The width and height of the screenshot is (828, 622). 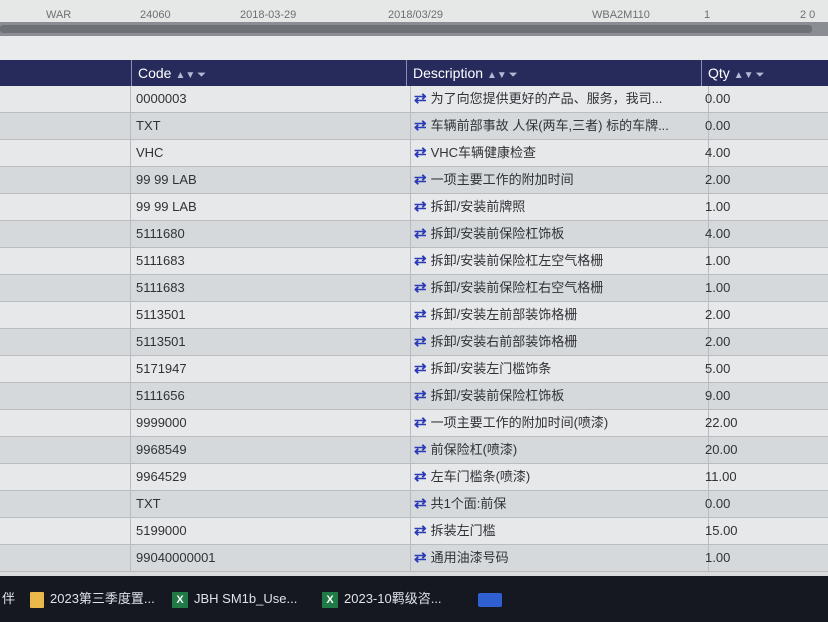 I want to click on table-row: 9999000 ⇄ 一项主要工作的附加时间(喷漆) 22.00, so click(x=414, y=423).